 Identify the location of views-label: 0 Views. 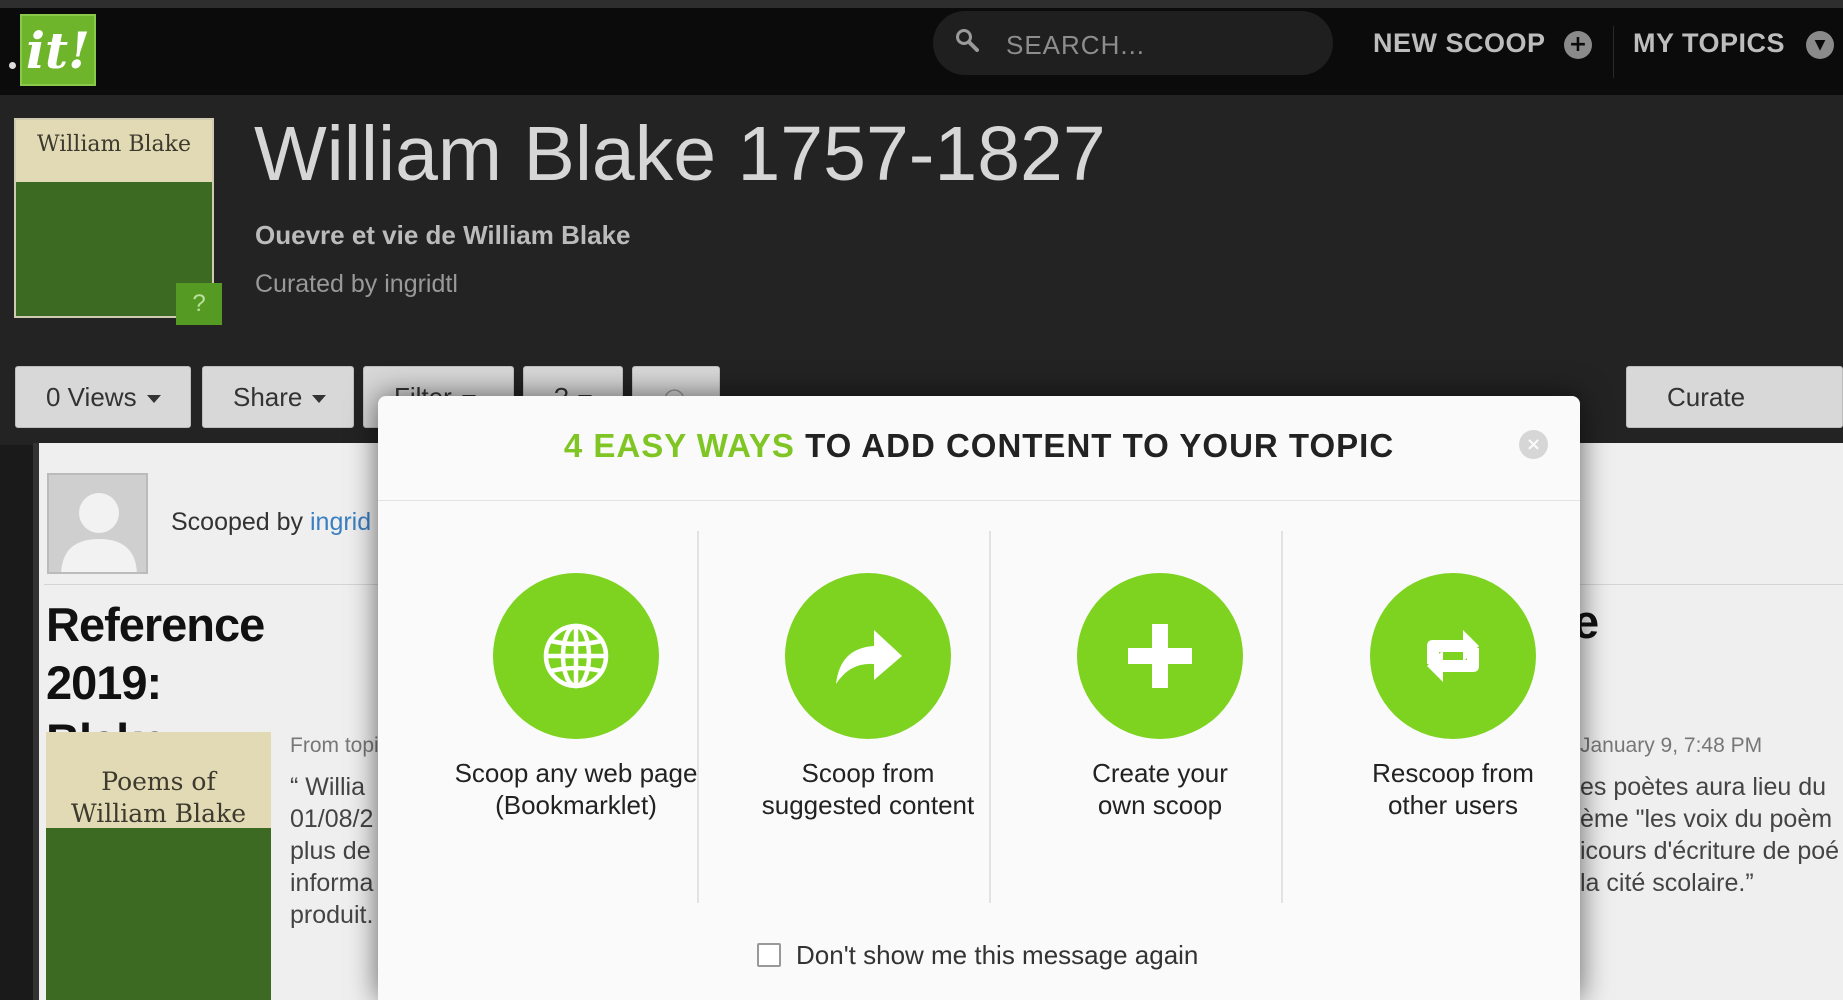
(91, 397).